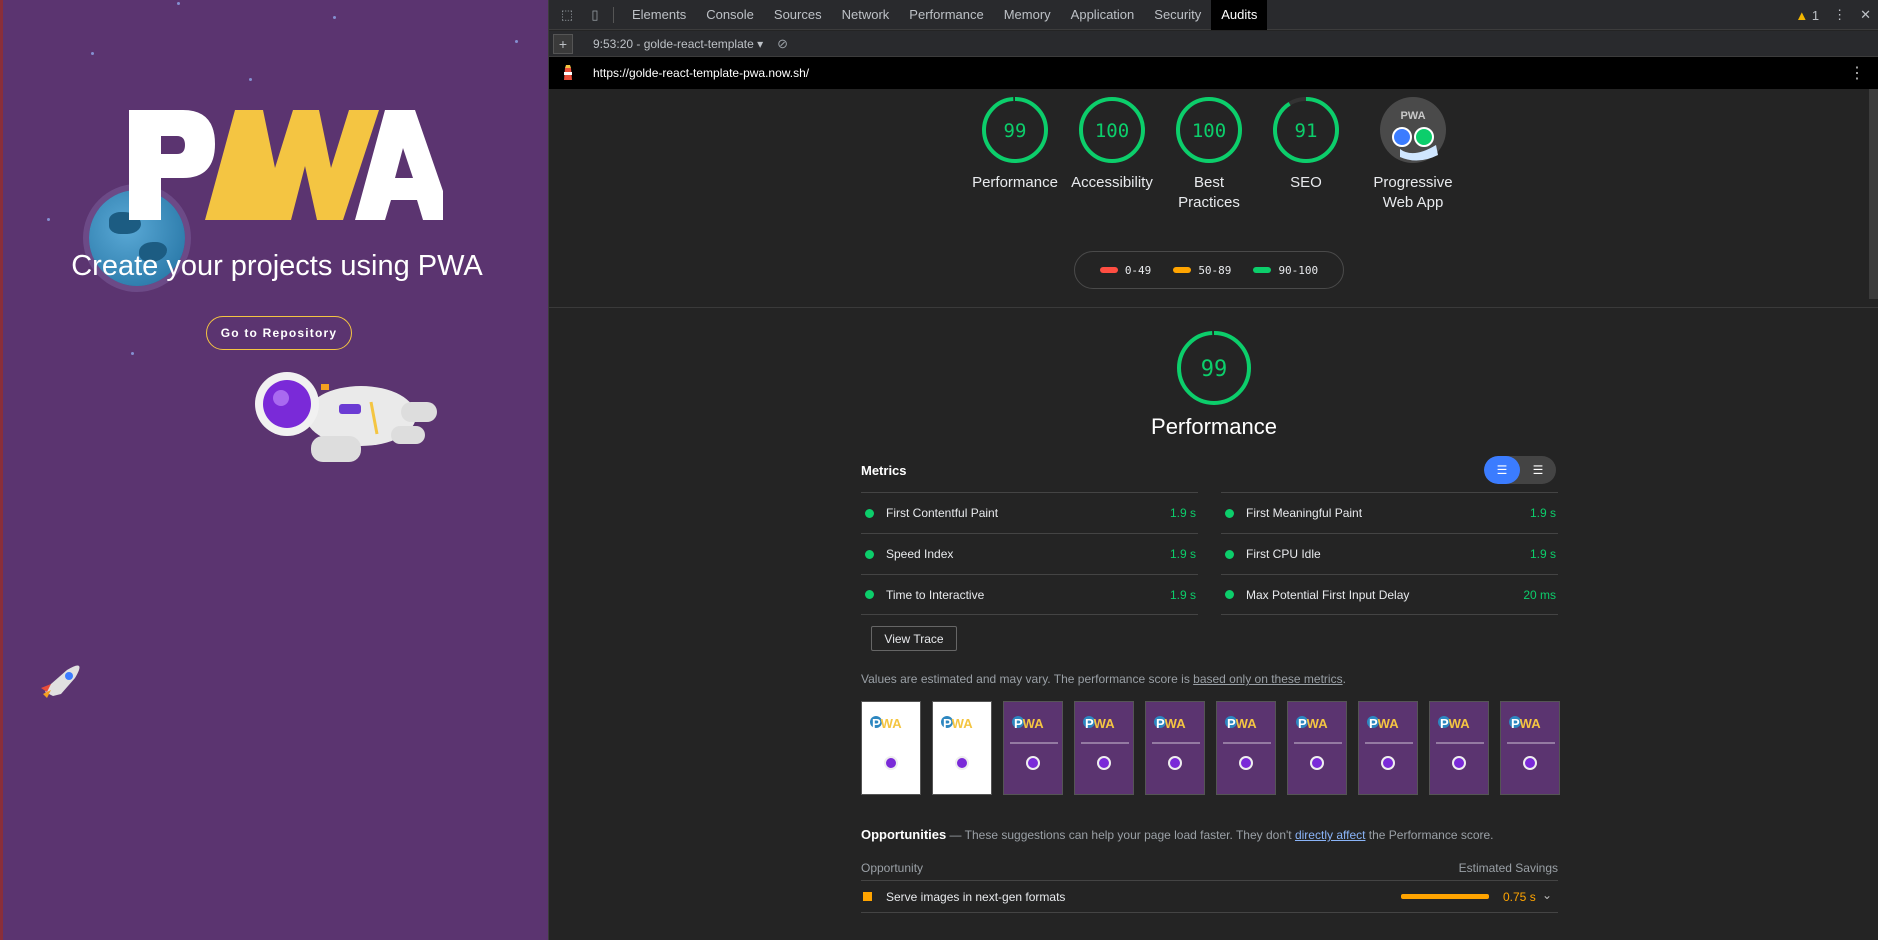 This screenshot has height=940, width=1878. What do you see at coordinates (1865, 15) in the screenshot?
I see `close-icon: ✕` at bounding box center [1865, 15].